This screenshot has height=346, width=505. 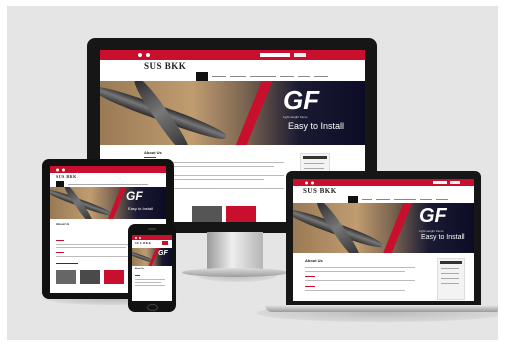 What do you see at coordinates (152, 307) in the screenshot?
I see `phone-home-button` at bounding box center [152, 307].